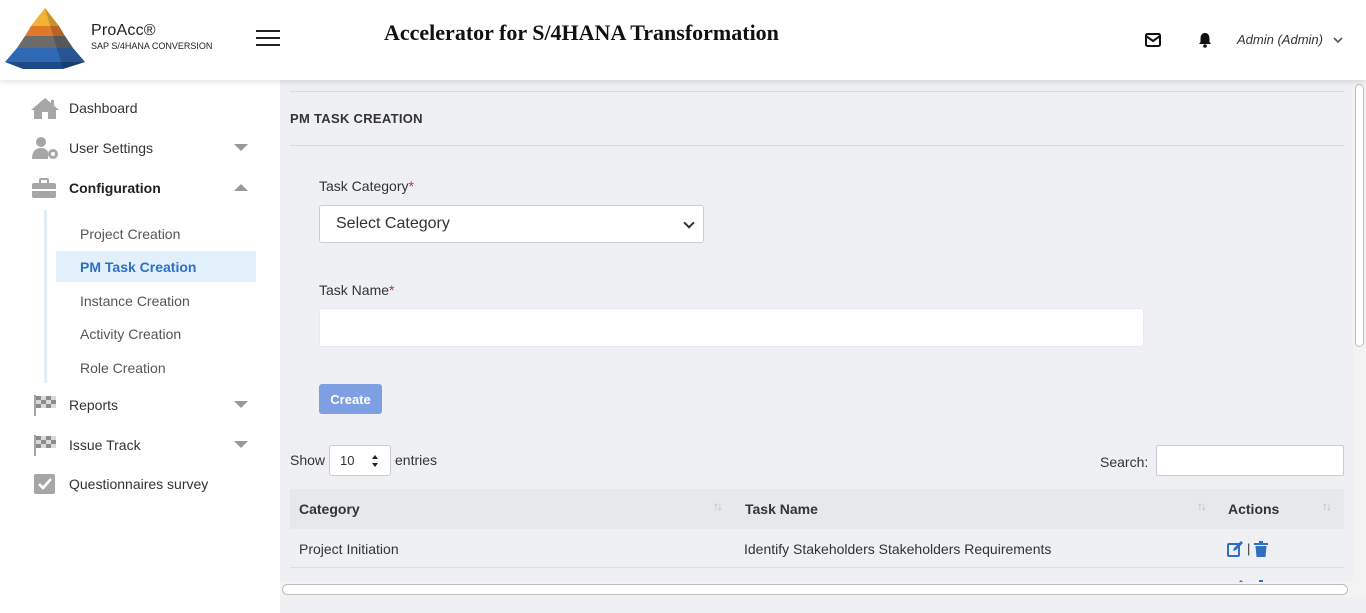 The height and width of the screenshot is (613, 1366). What do you see at coordinates (120, 40) in the screenshot?
I see `brand-logo: ProAcc® SAP S/4HANA CONVERSION` at bounding box center [120, 40].